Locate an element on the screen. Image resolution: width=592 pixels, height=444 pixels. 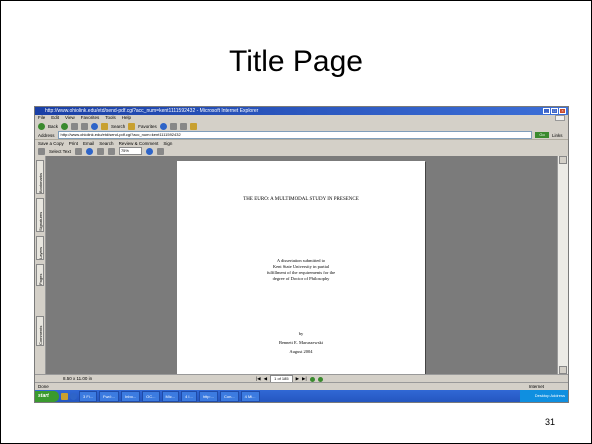
actual-size-icon is located at coordinates (100, 151).